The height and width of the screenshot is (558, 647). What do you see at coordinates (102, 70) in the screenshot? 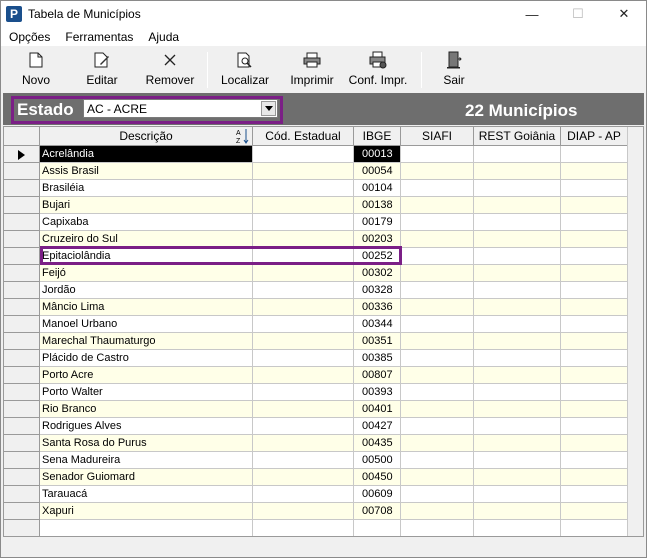
I see `editar-button: Editar` at bounding box center [102, 70].